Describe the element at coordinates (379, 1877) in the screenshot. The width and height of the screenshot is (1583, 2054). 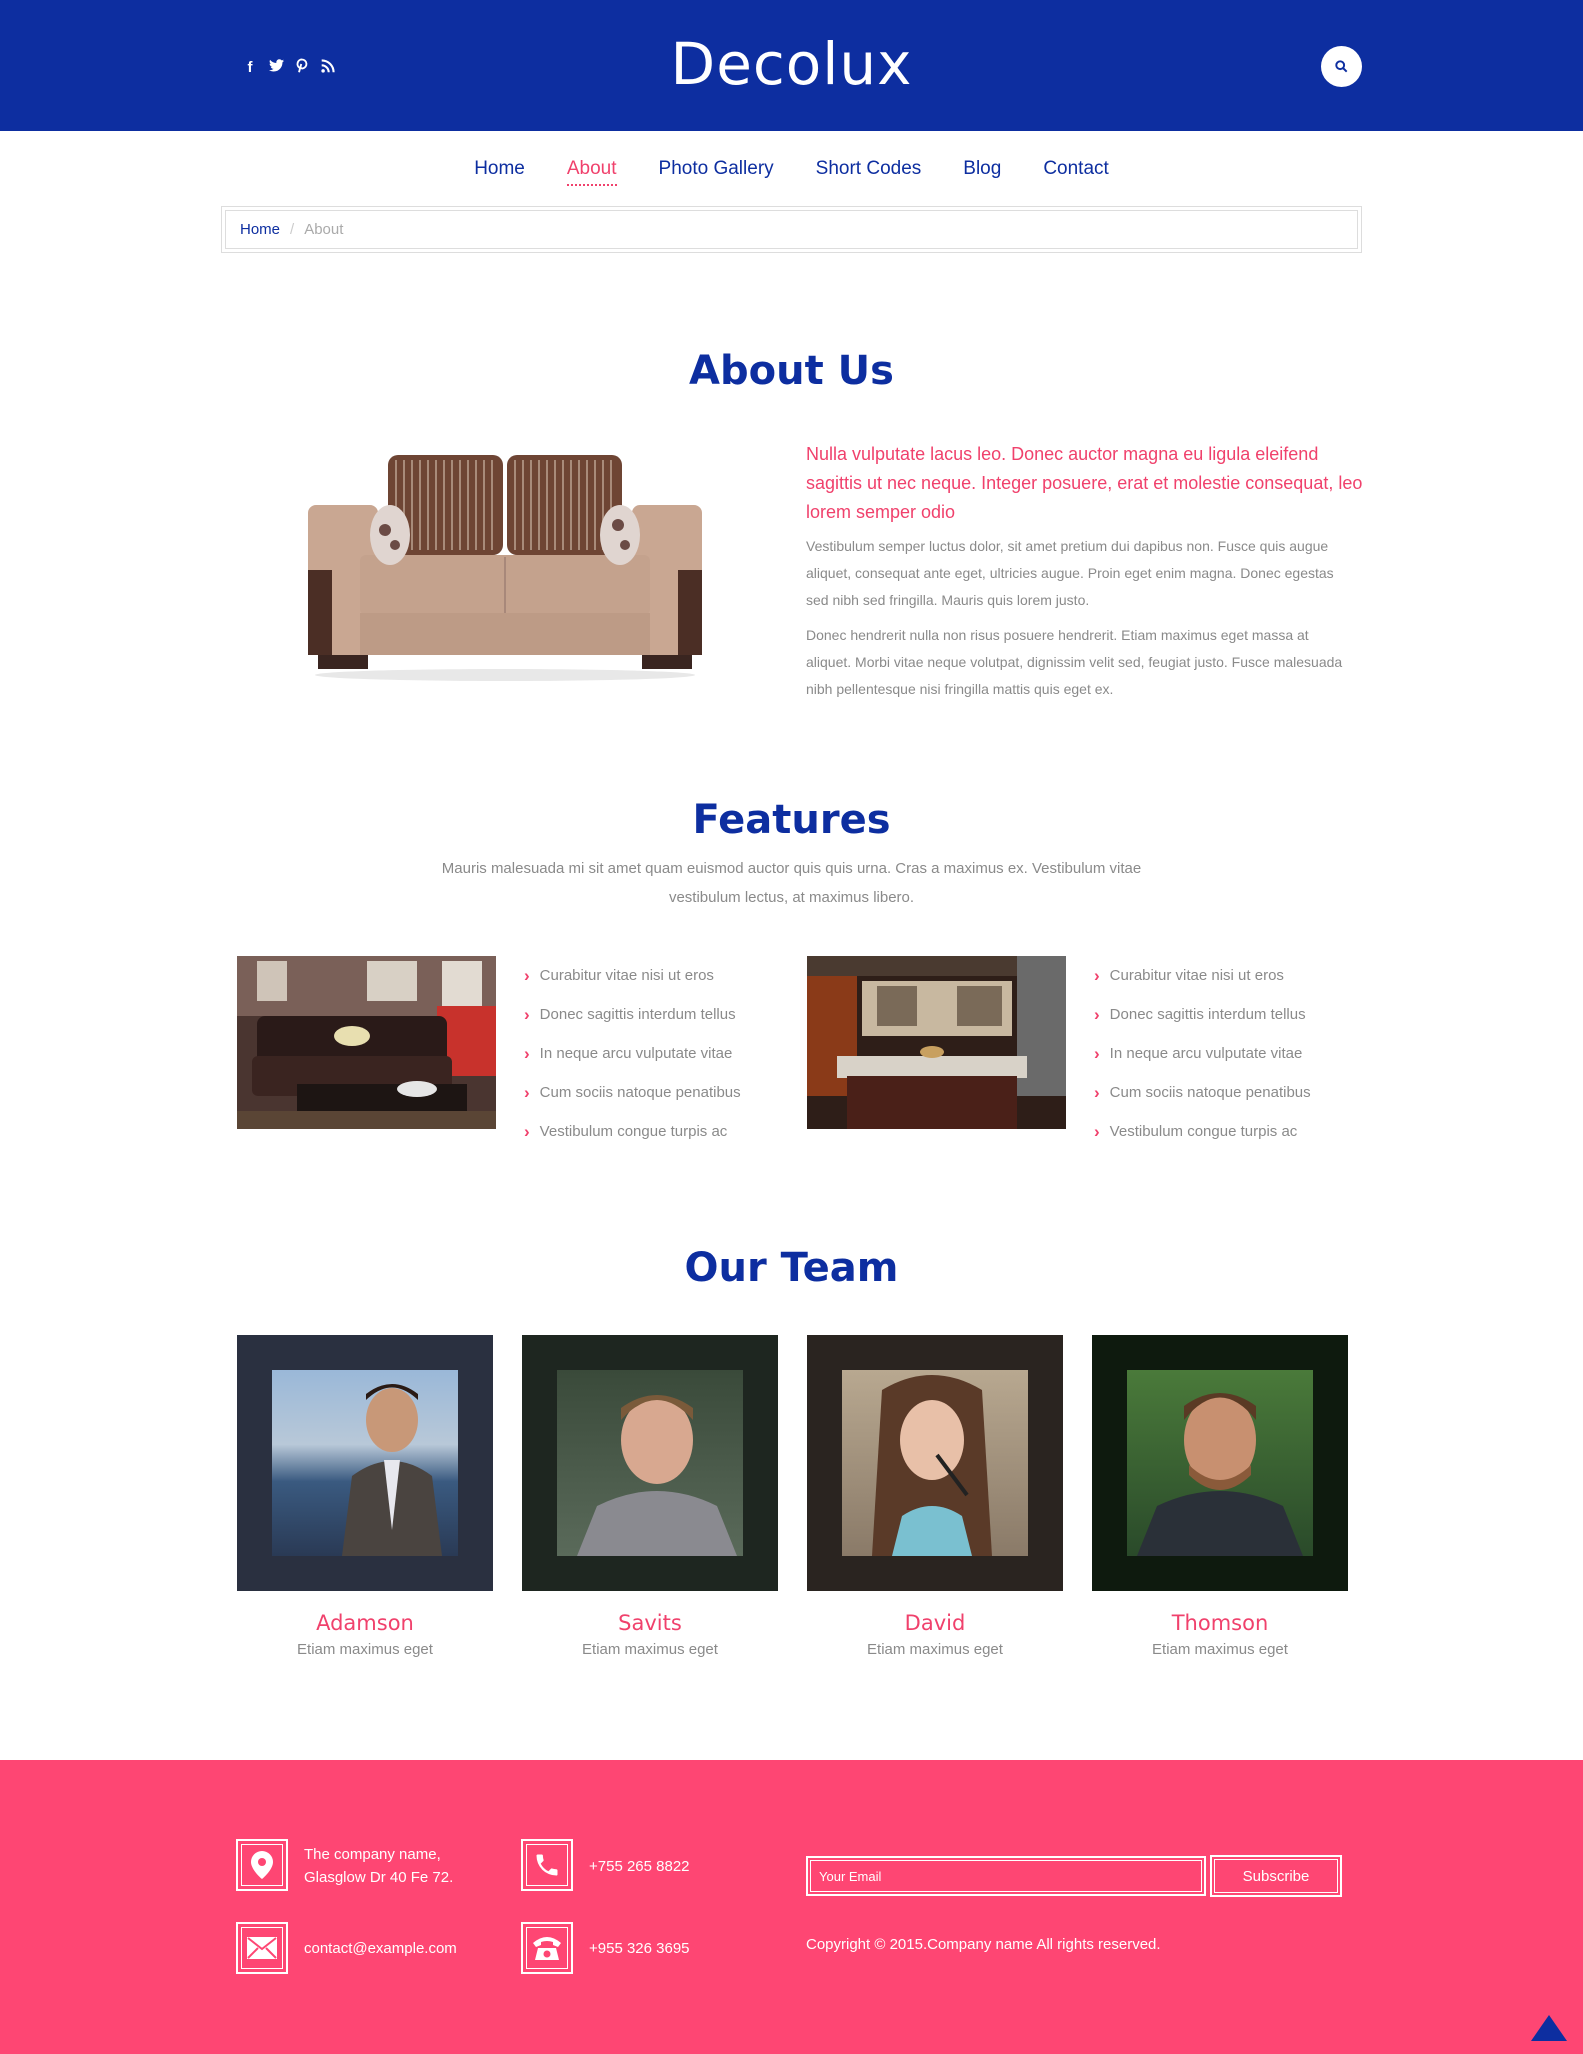
I see `address-line: Glasglow Dr 40 Fe 72.` at that location.